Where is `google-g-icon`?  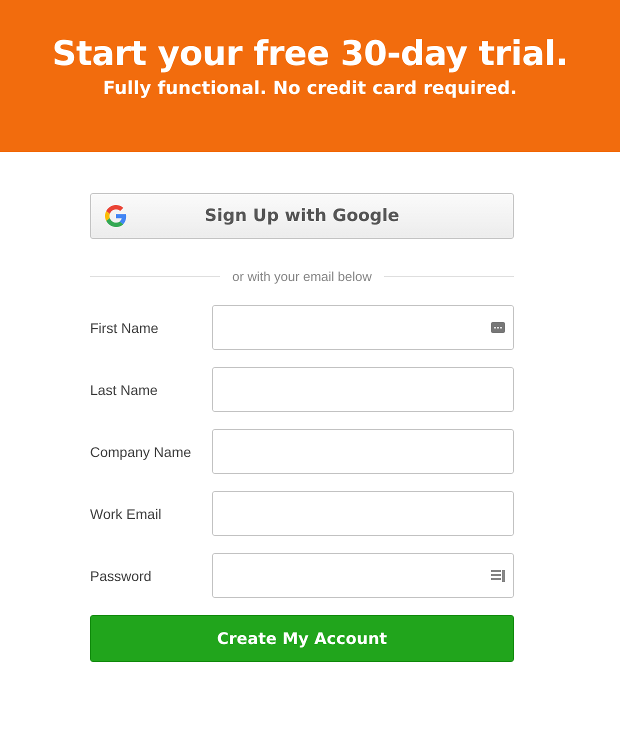
google-g-icon is located at coordinates (116, 216).